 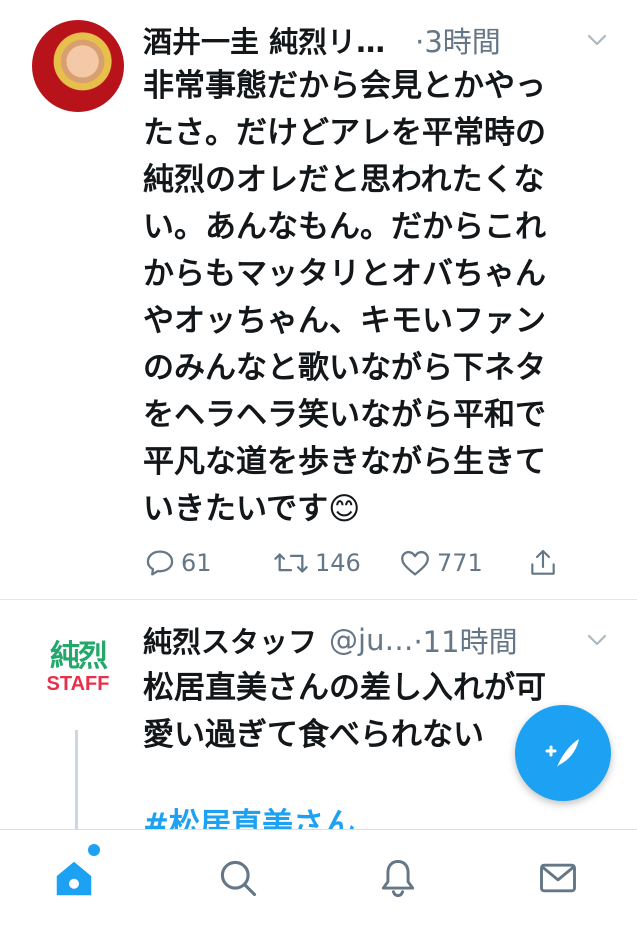 What do you see at coordinates (291, 563) in the screenshot?
I see `retweet-icon` at bounding box center [291, 563].